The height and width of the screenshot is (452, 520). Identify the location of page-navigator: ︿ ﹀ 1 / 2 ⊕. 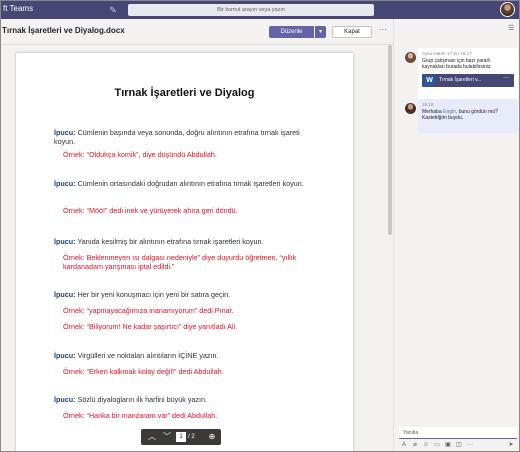
(181, 437).